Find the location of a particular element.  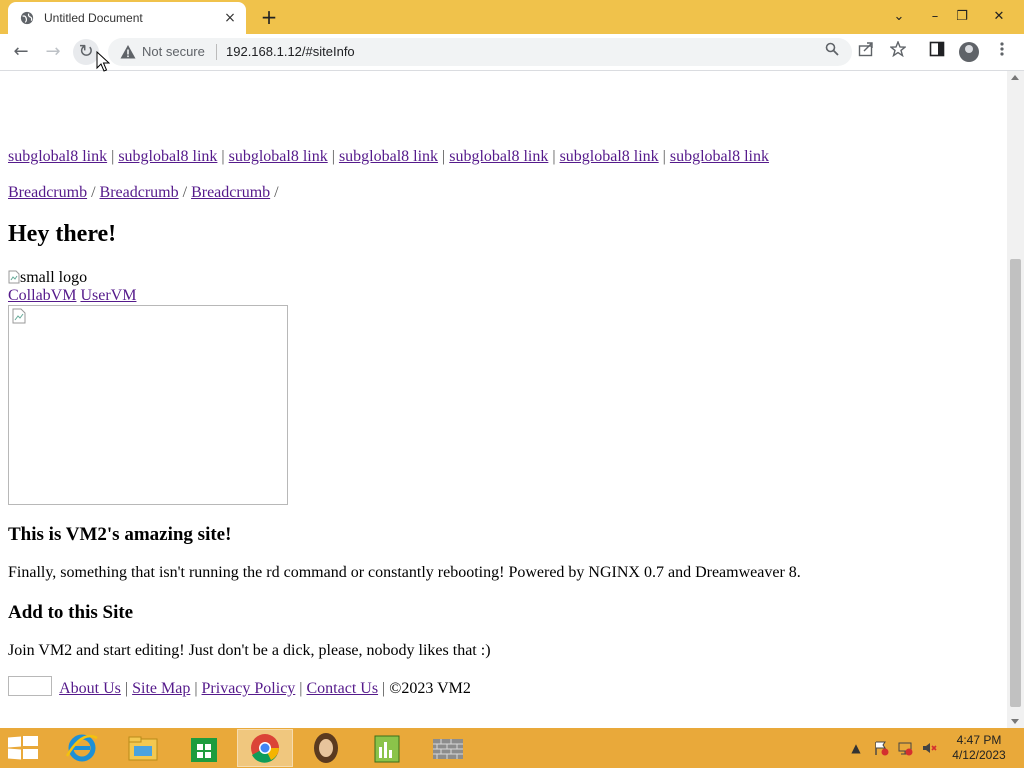

mouse-pointer-icon is located at coordinates (103, 61).